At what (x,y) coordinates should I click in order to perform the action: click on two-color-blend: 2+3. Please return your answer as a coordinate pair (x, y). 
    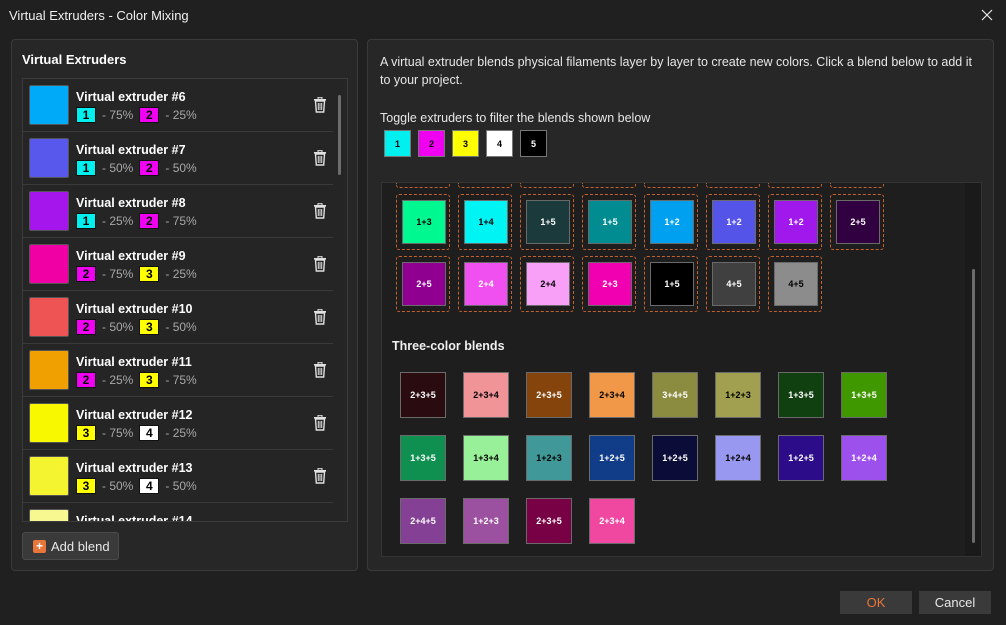
    Looking at the image, I should click on (609, 284).